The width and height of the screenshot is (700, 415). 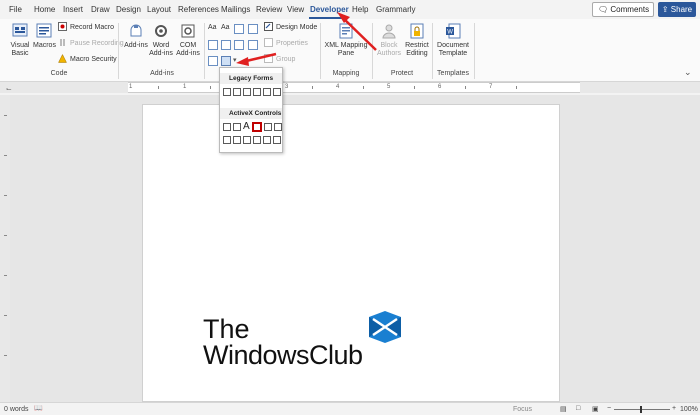 I want to click on macro-security-button: Macro Security, so click(x=87, y=60).